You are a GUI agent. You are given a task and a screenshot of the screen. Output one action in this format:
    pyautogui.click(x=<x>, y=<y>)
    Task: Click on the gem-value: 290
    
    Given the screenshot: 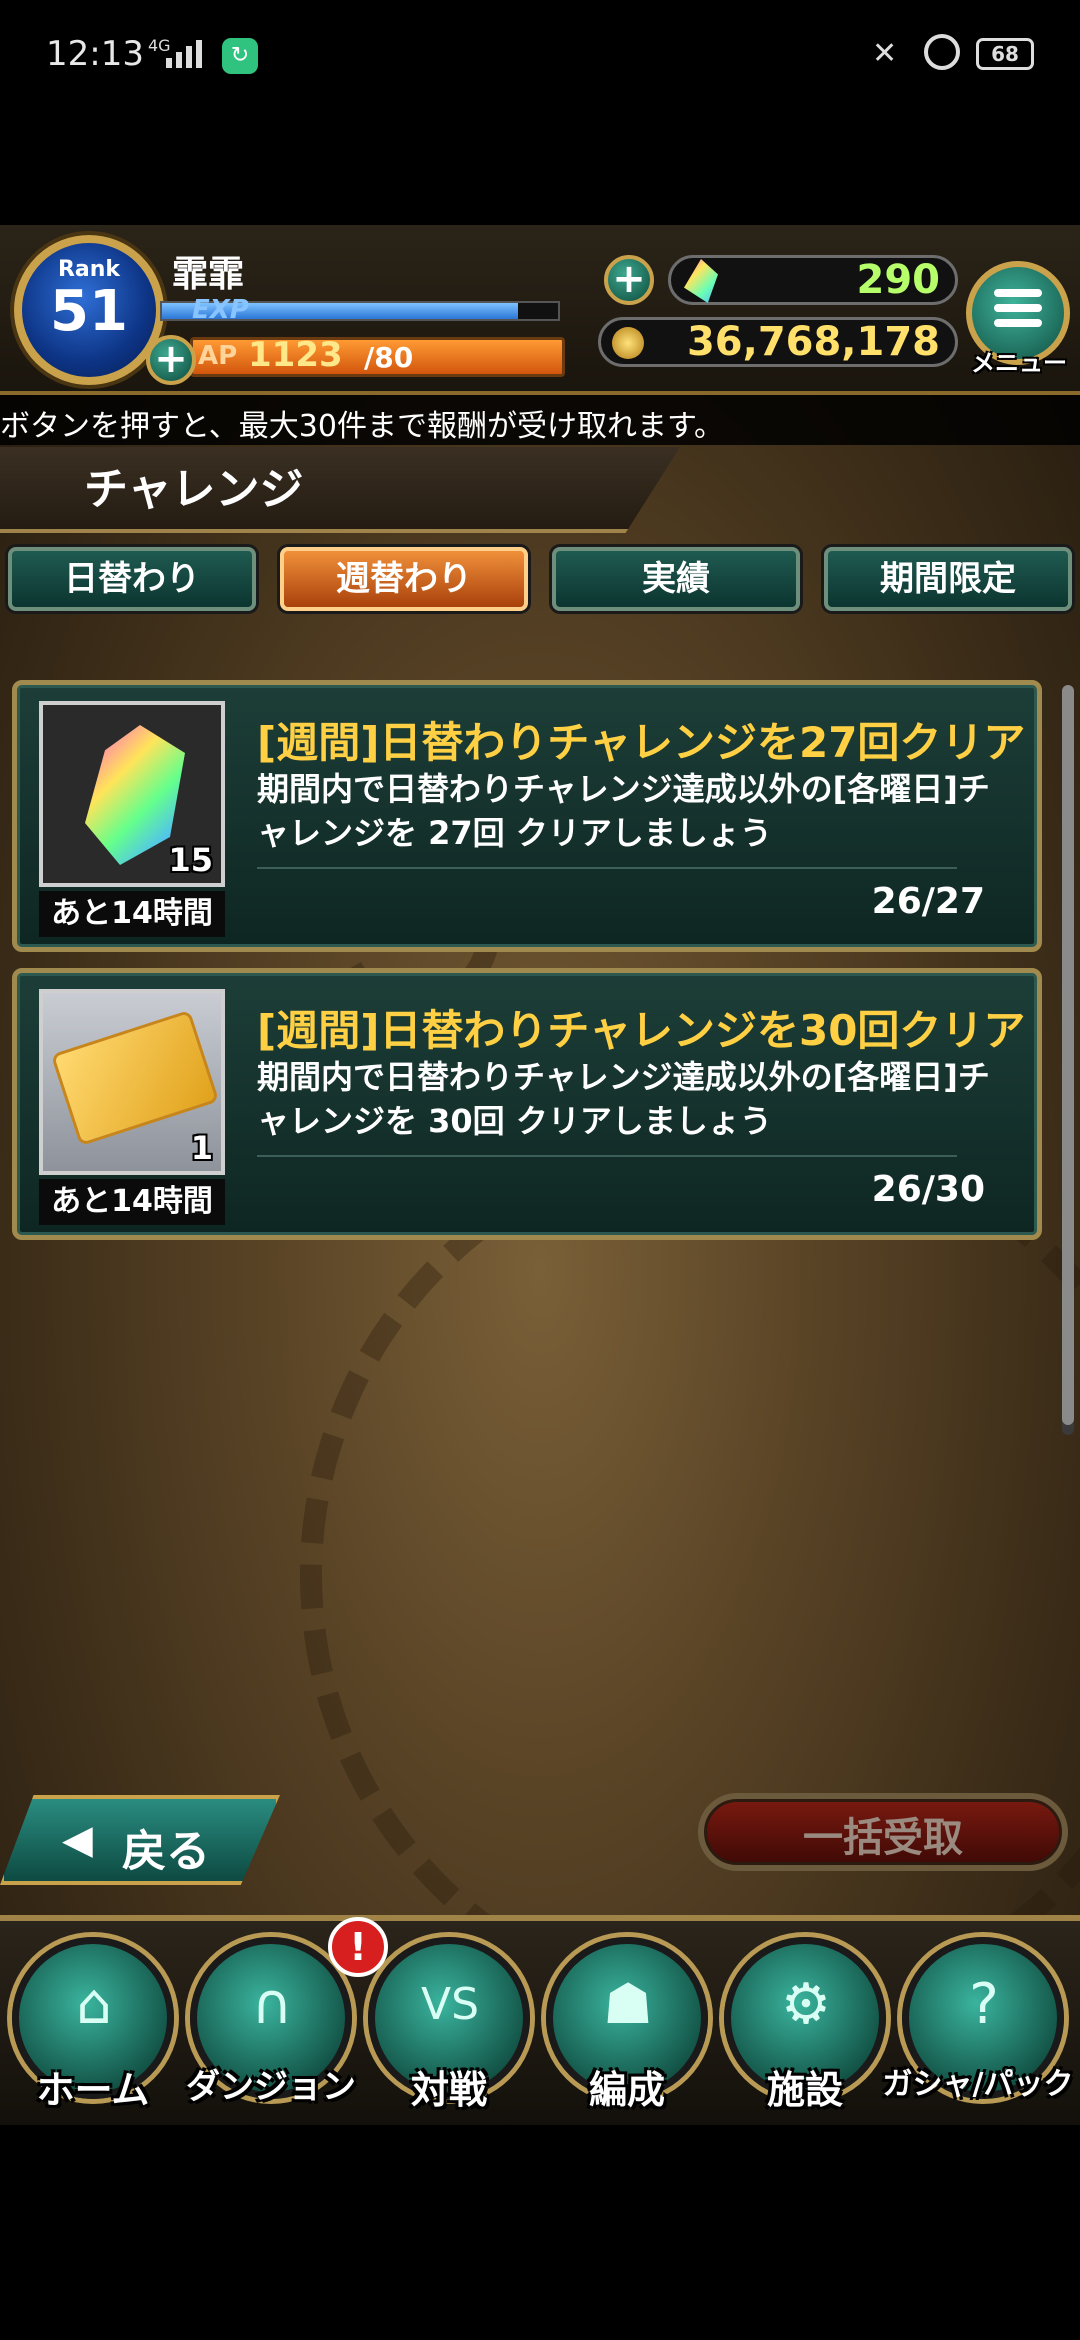 What is the action you would take?
    pyautogui.click(x=898, y=280)
    